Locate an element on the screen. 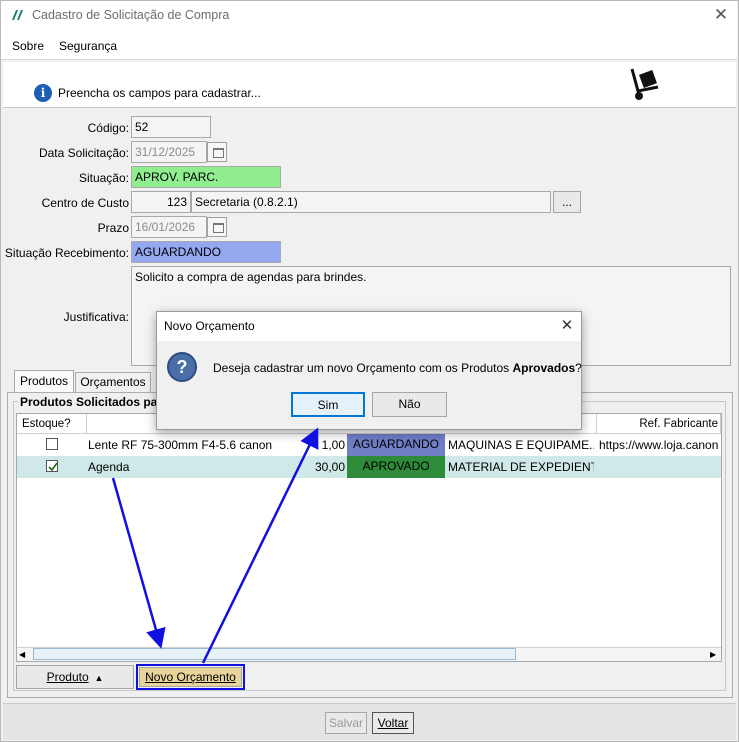  annotation-arrows is located at coordinates (215, 545).